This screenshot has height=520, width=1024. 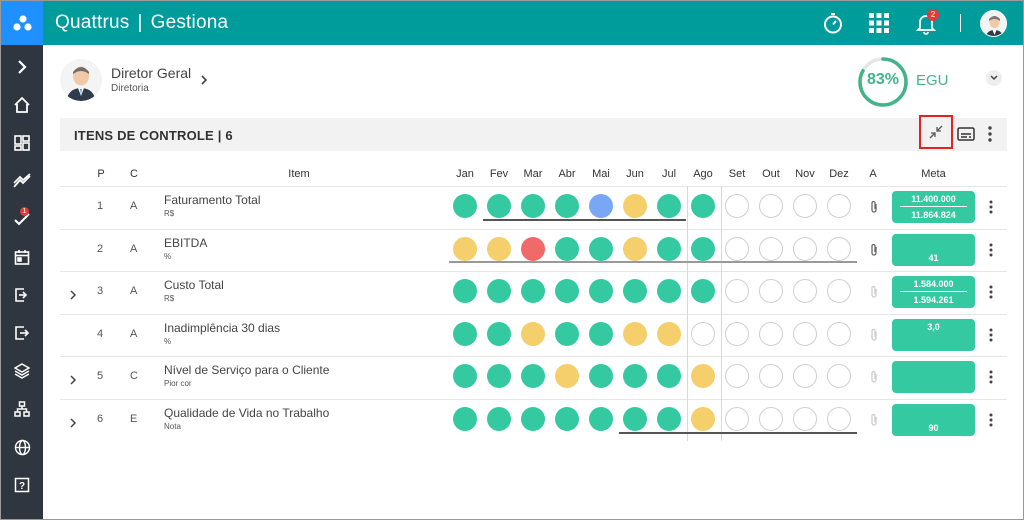 What do you see at coordinates (246, 413) in the screenshot?
I see `item-title: Qualidade de Vida no Trabalho` at bounding box center [246, 413].